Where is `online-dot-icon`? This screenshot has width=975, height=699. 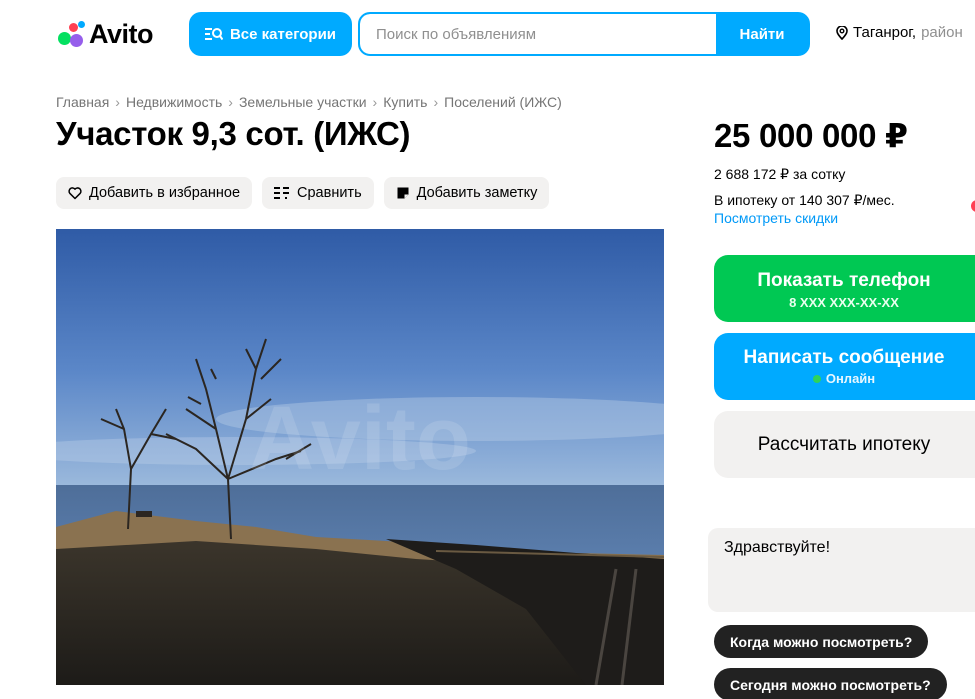
online-dot-icon is located at coordinates (816, 378).